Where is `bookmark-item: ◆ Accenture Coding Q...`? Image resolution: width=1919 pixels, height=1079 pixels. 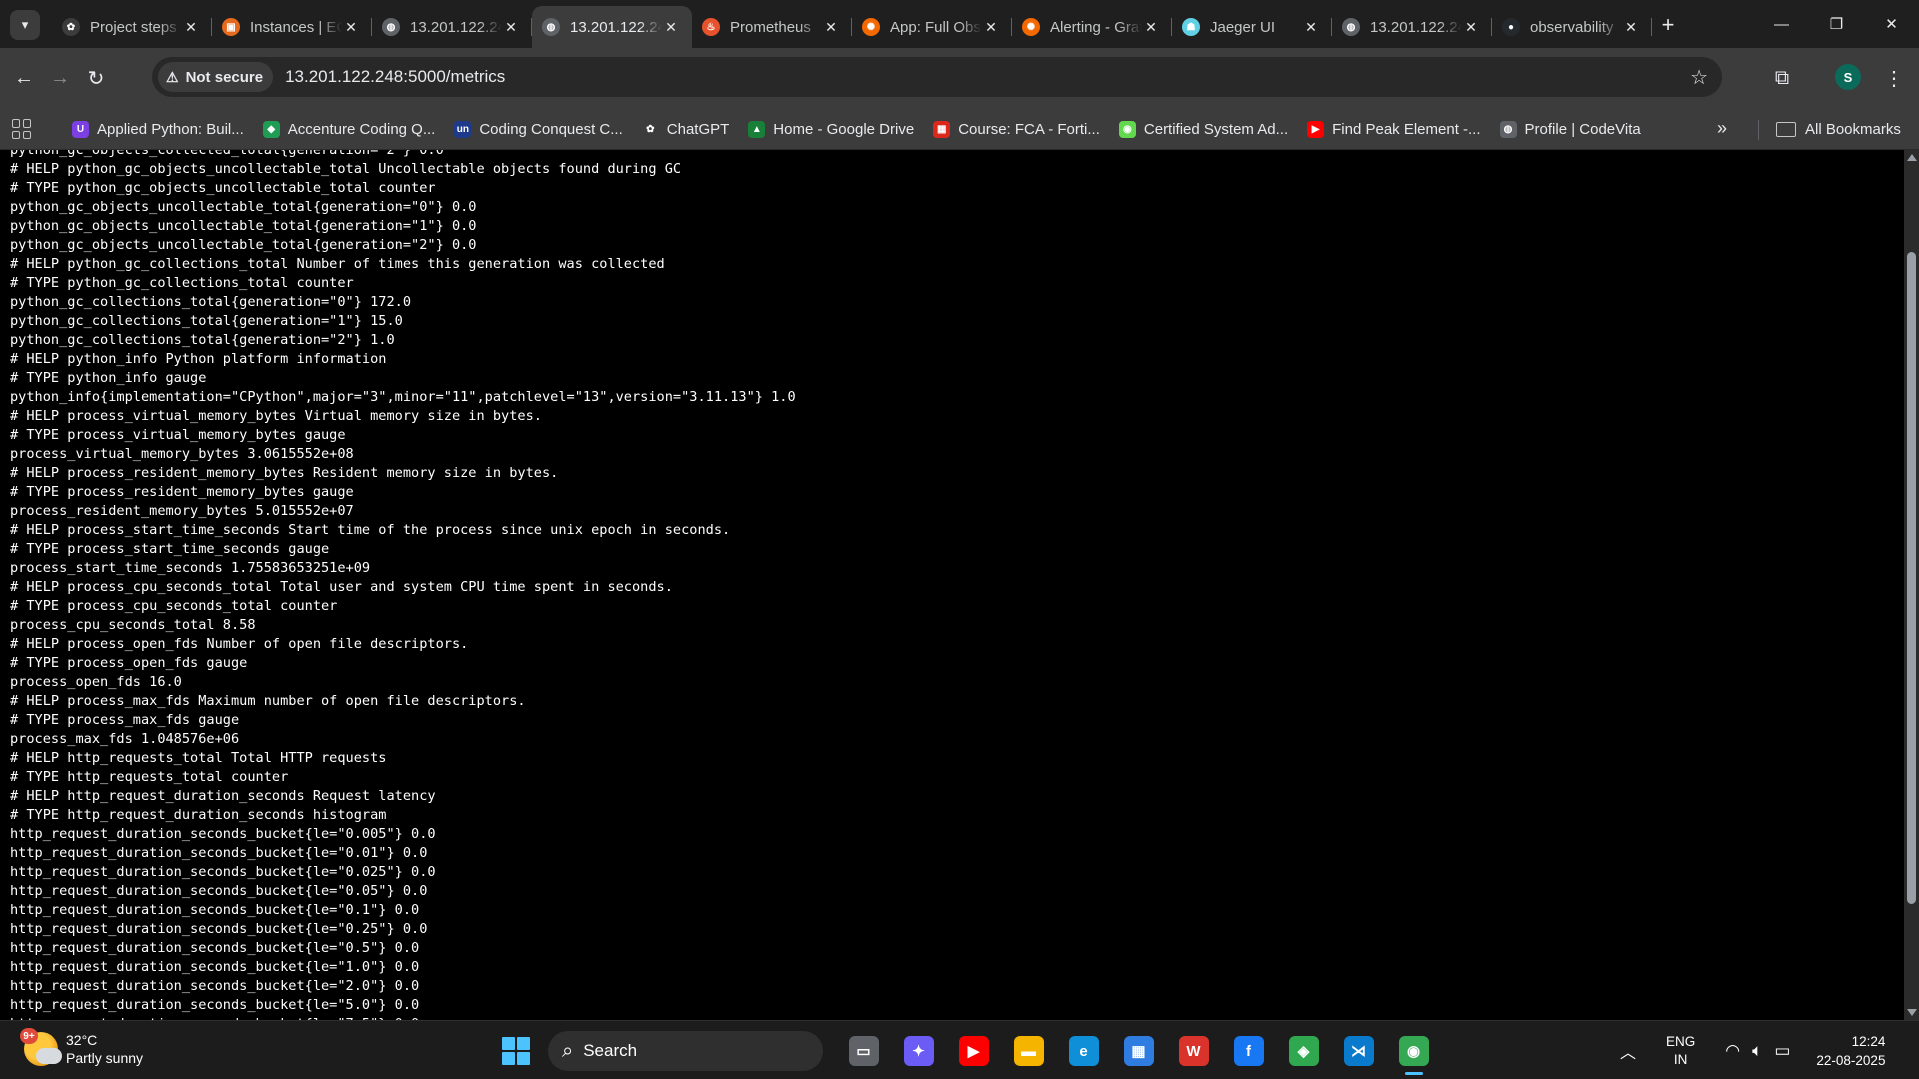 bookmark-item: ◆ Accenture Coding Q... is located at coordinates (348, 129).